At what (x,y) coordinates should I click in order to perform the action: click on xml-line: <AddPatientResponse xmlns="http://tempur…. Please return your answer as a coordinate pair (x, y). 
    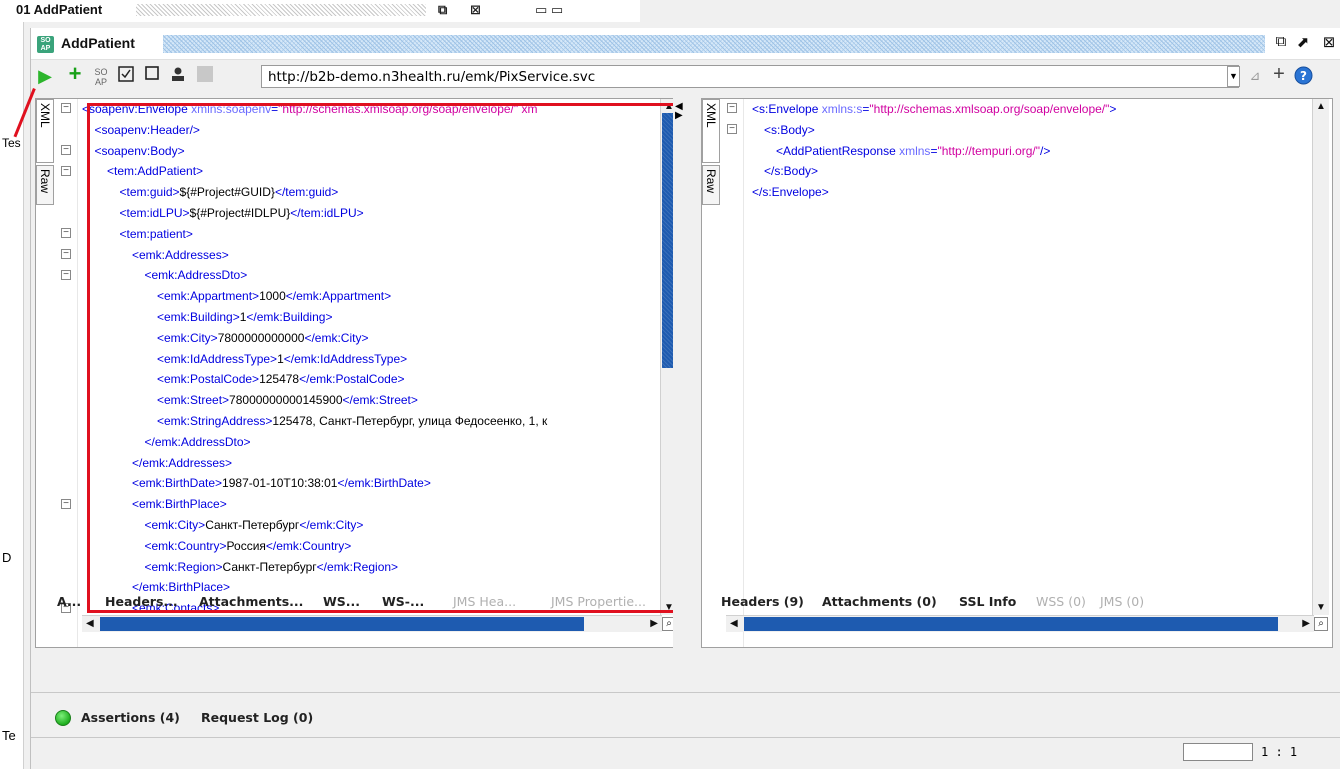
    Looking at the image, I should click on (1029, 151).